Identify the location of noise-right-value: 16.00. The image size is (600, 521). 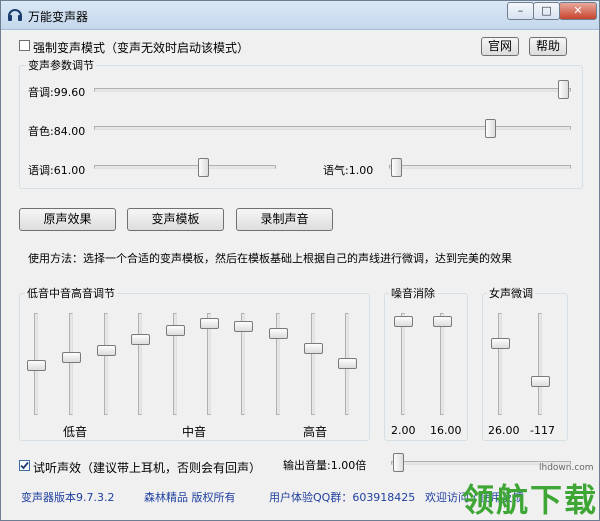
(446, 430).